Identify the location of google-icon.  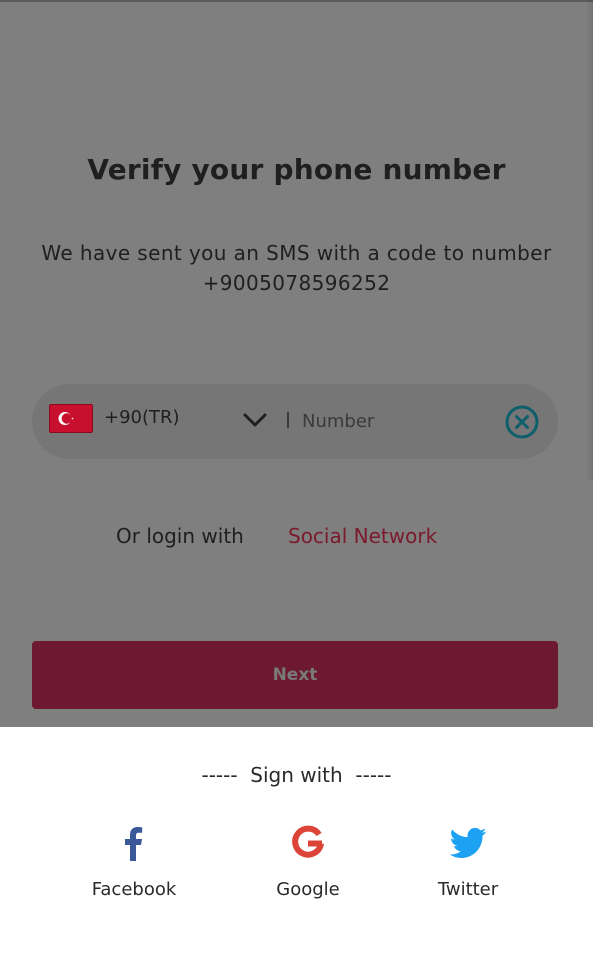
(308, 841).